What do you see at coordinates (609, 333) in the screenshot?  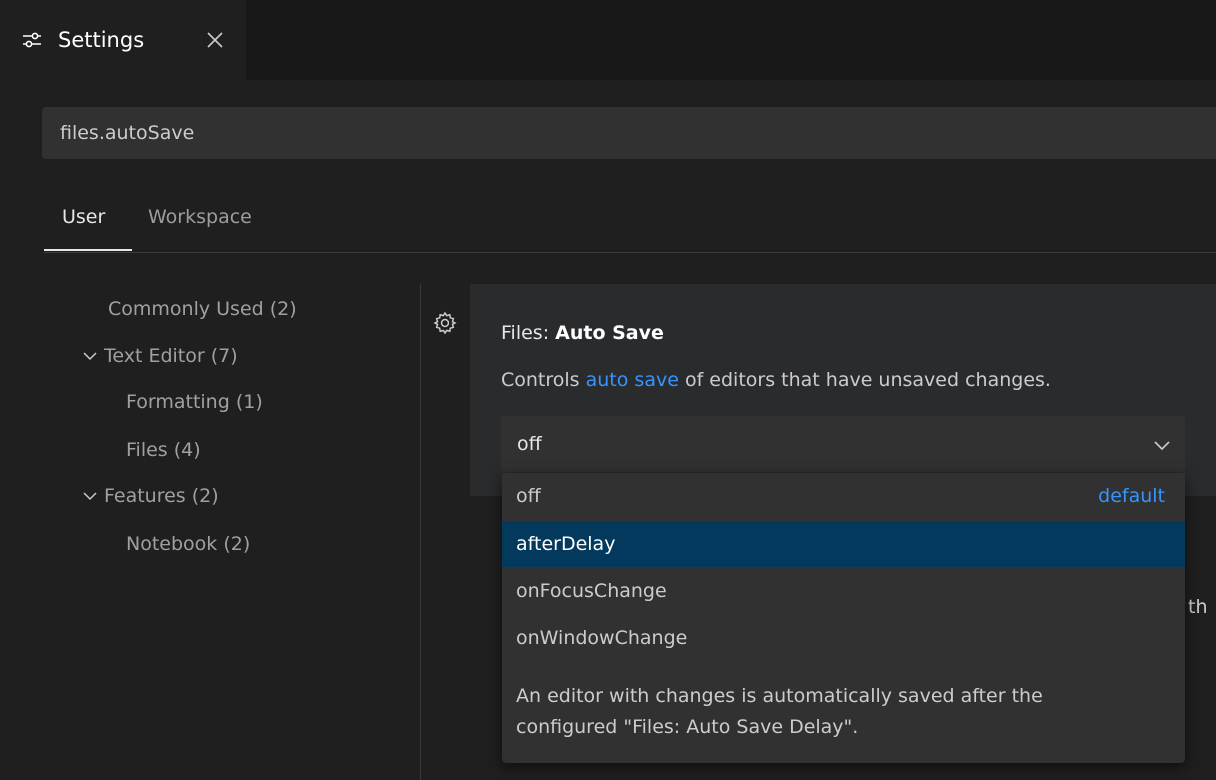 I see `setting-title-name: Auto Save` at bounding box center [609, 333].